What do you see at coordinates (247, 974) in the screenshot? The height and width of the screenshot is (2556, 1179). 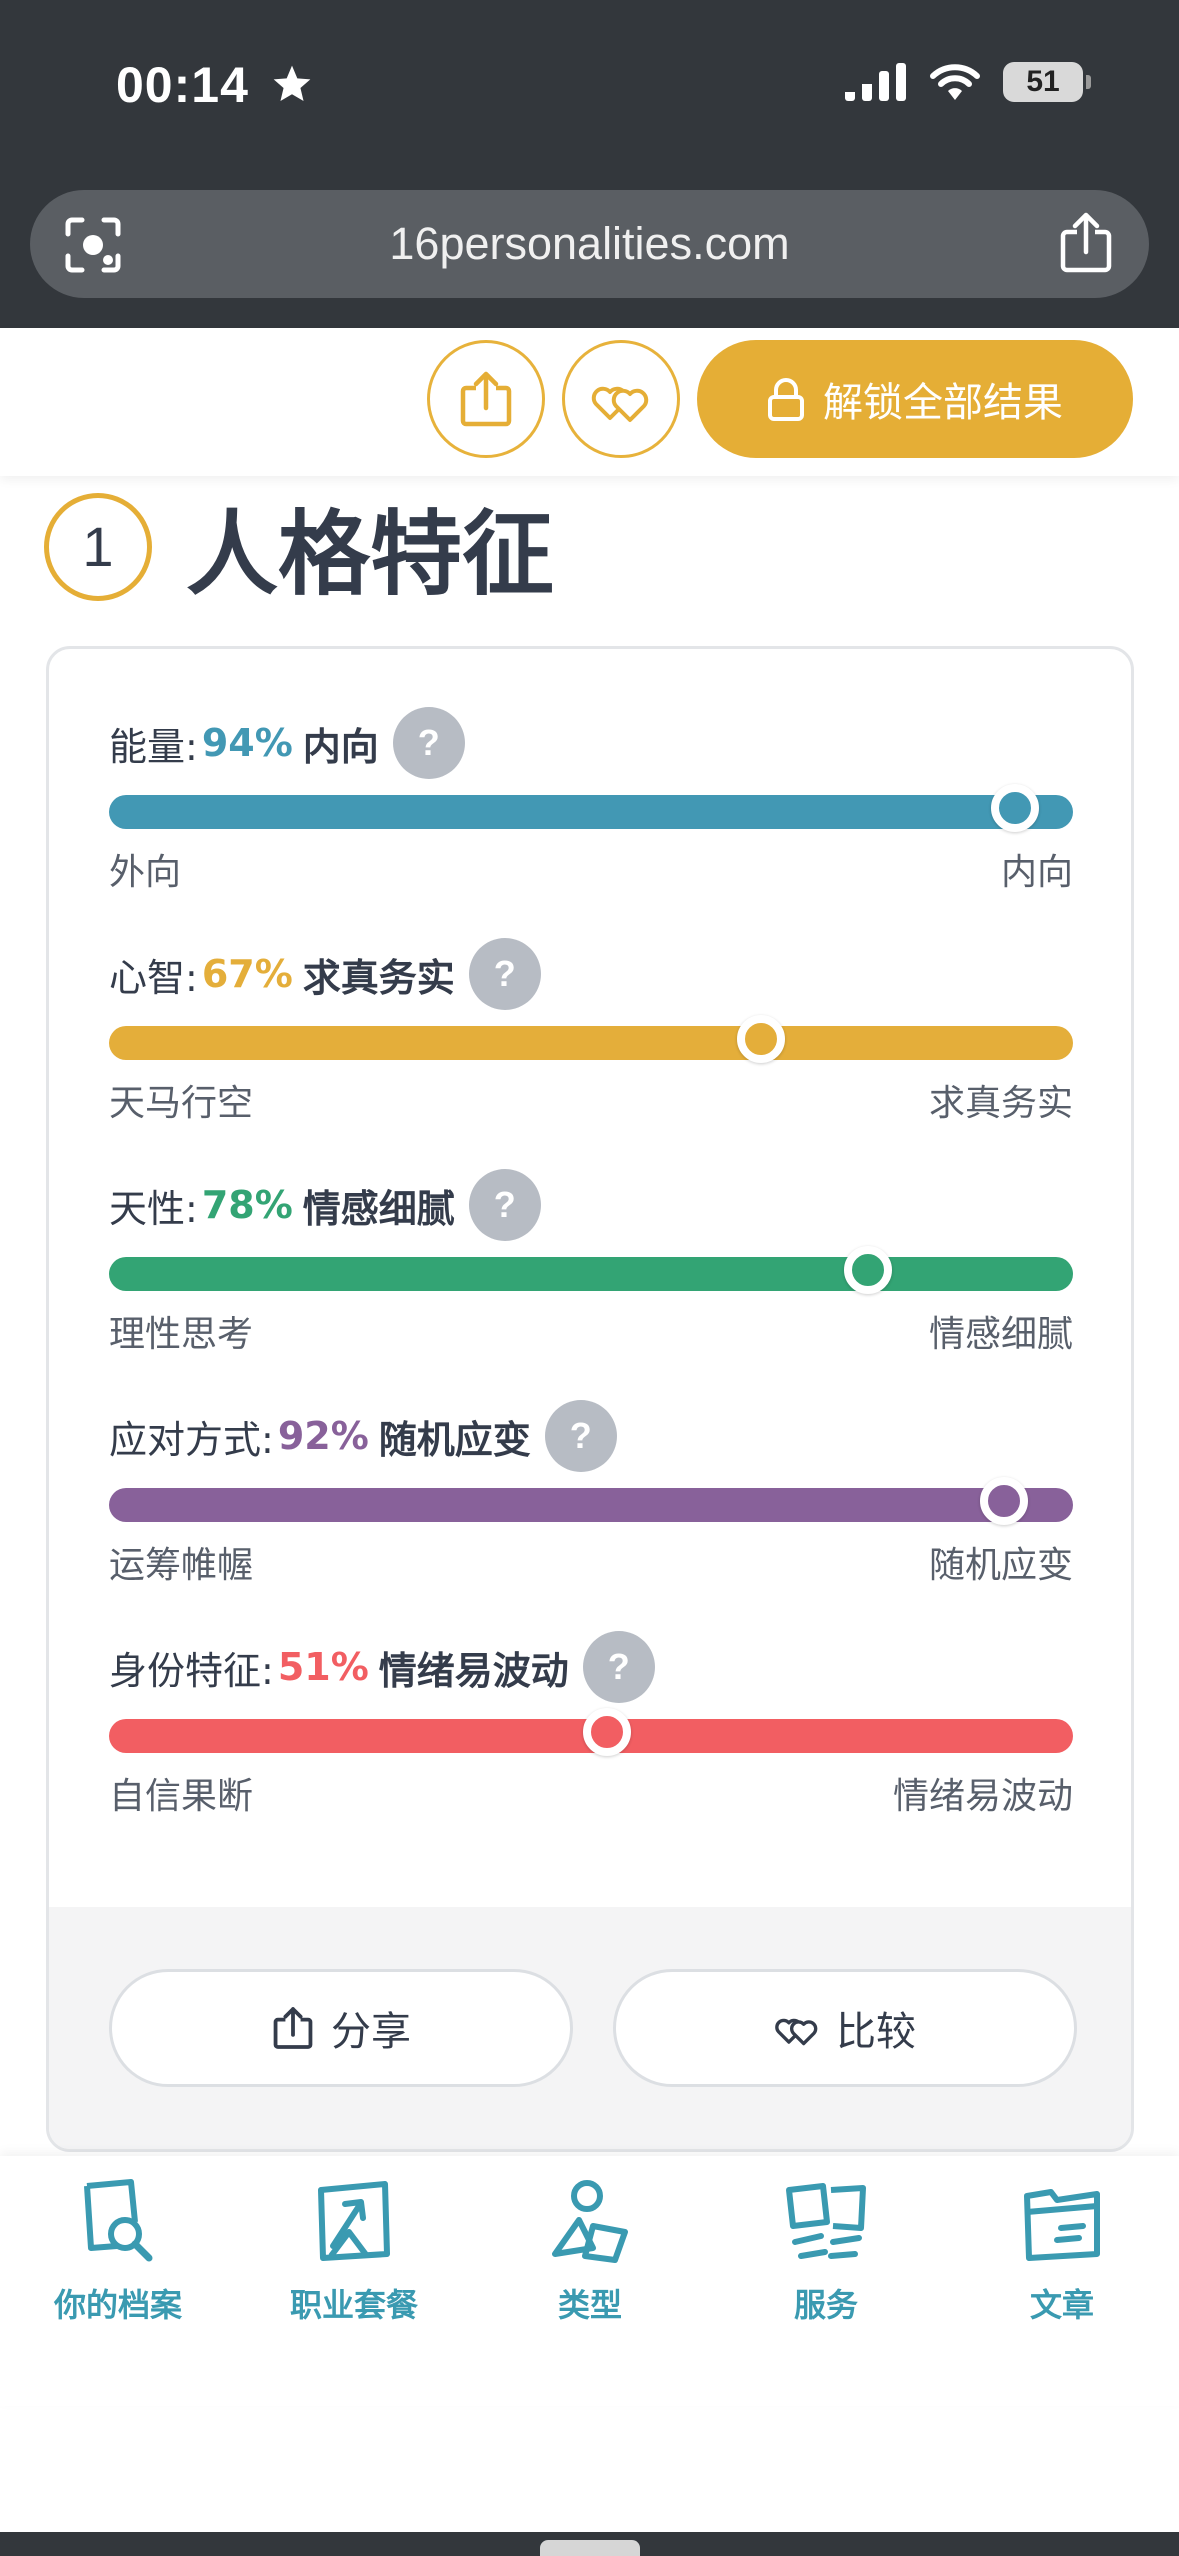 I see `trait-percent: 67%` at bounding box center [247, 974].